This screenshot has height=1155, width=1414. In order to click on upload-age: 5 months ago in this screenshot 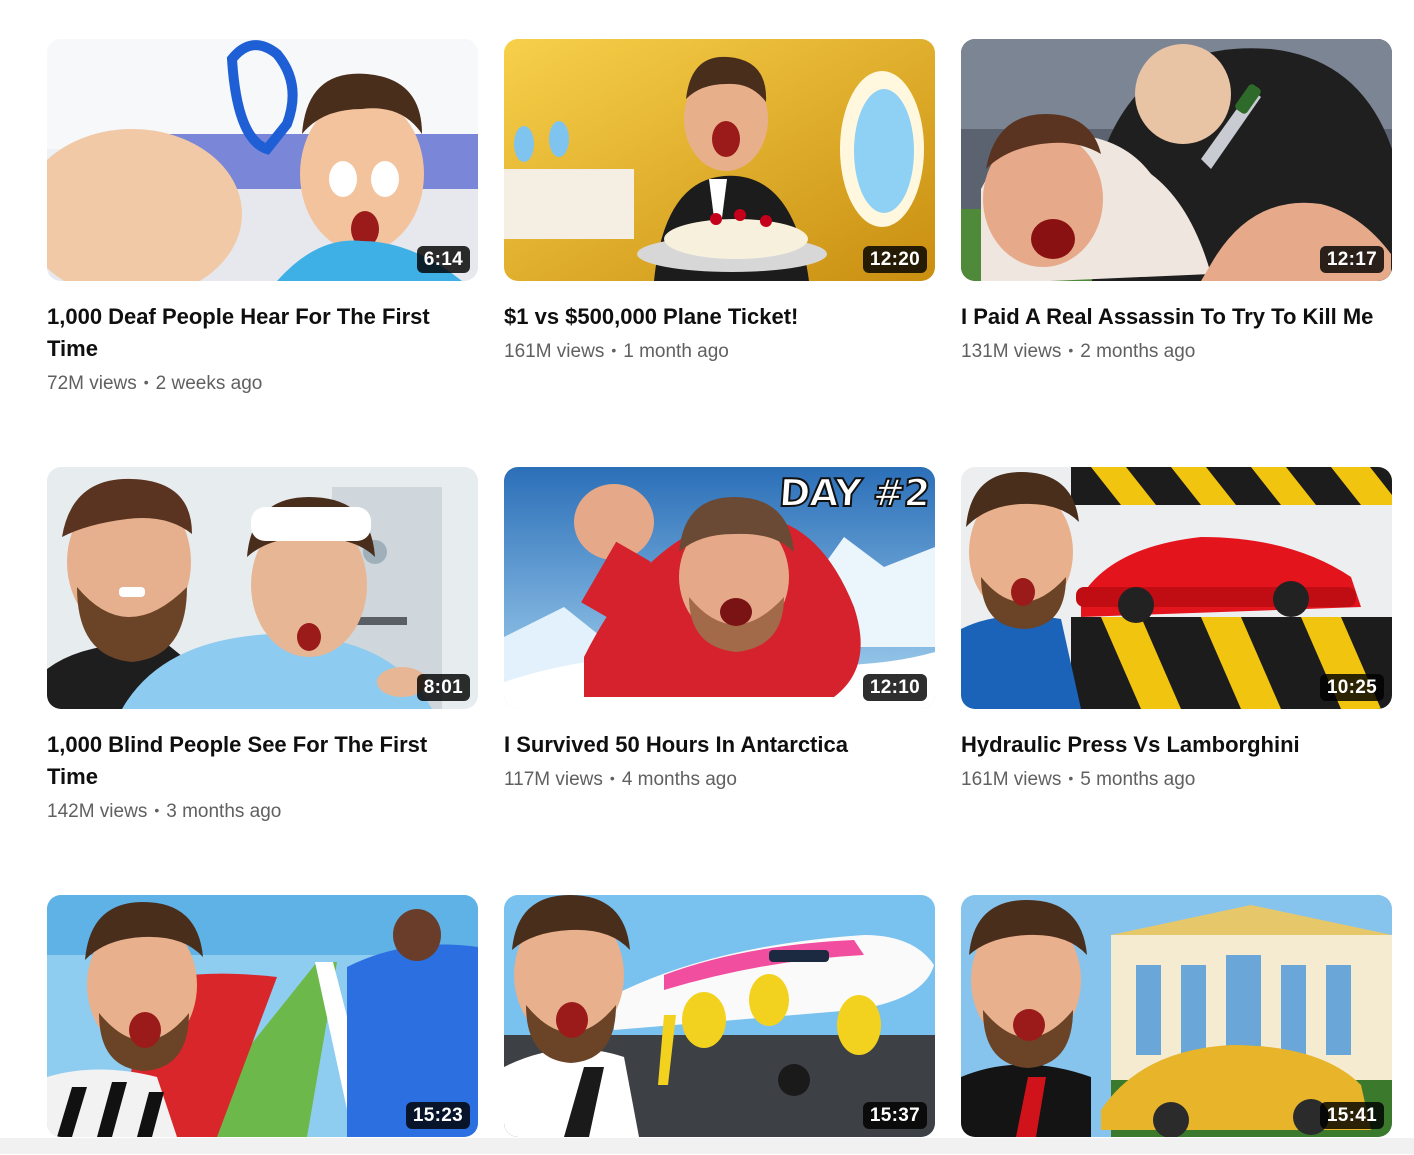, I will do `click(1138, 779)`.